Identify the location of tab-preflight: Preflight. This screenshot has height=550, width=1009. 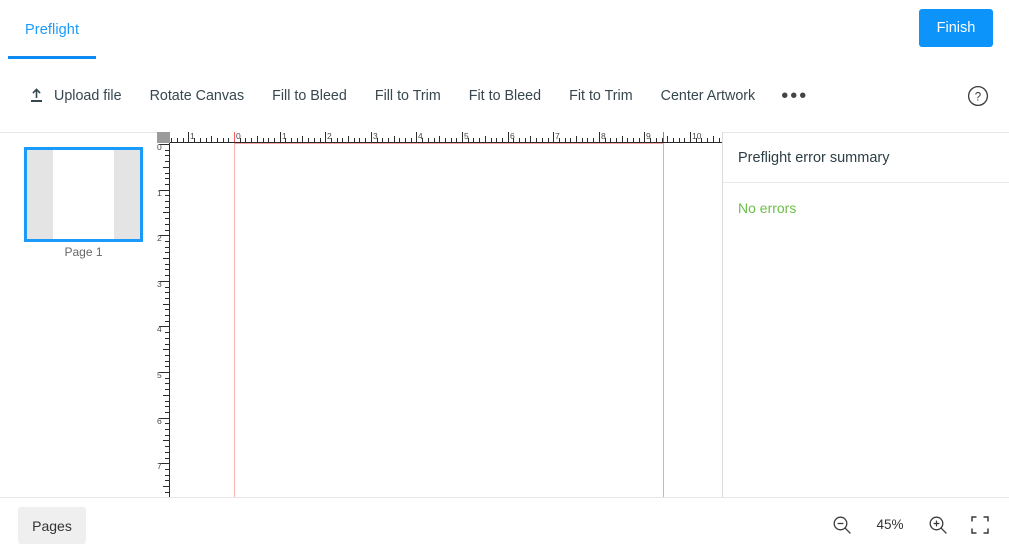
(52, 29).